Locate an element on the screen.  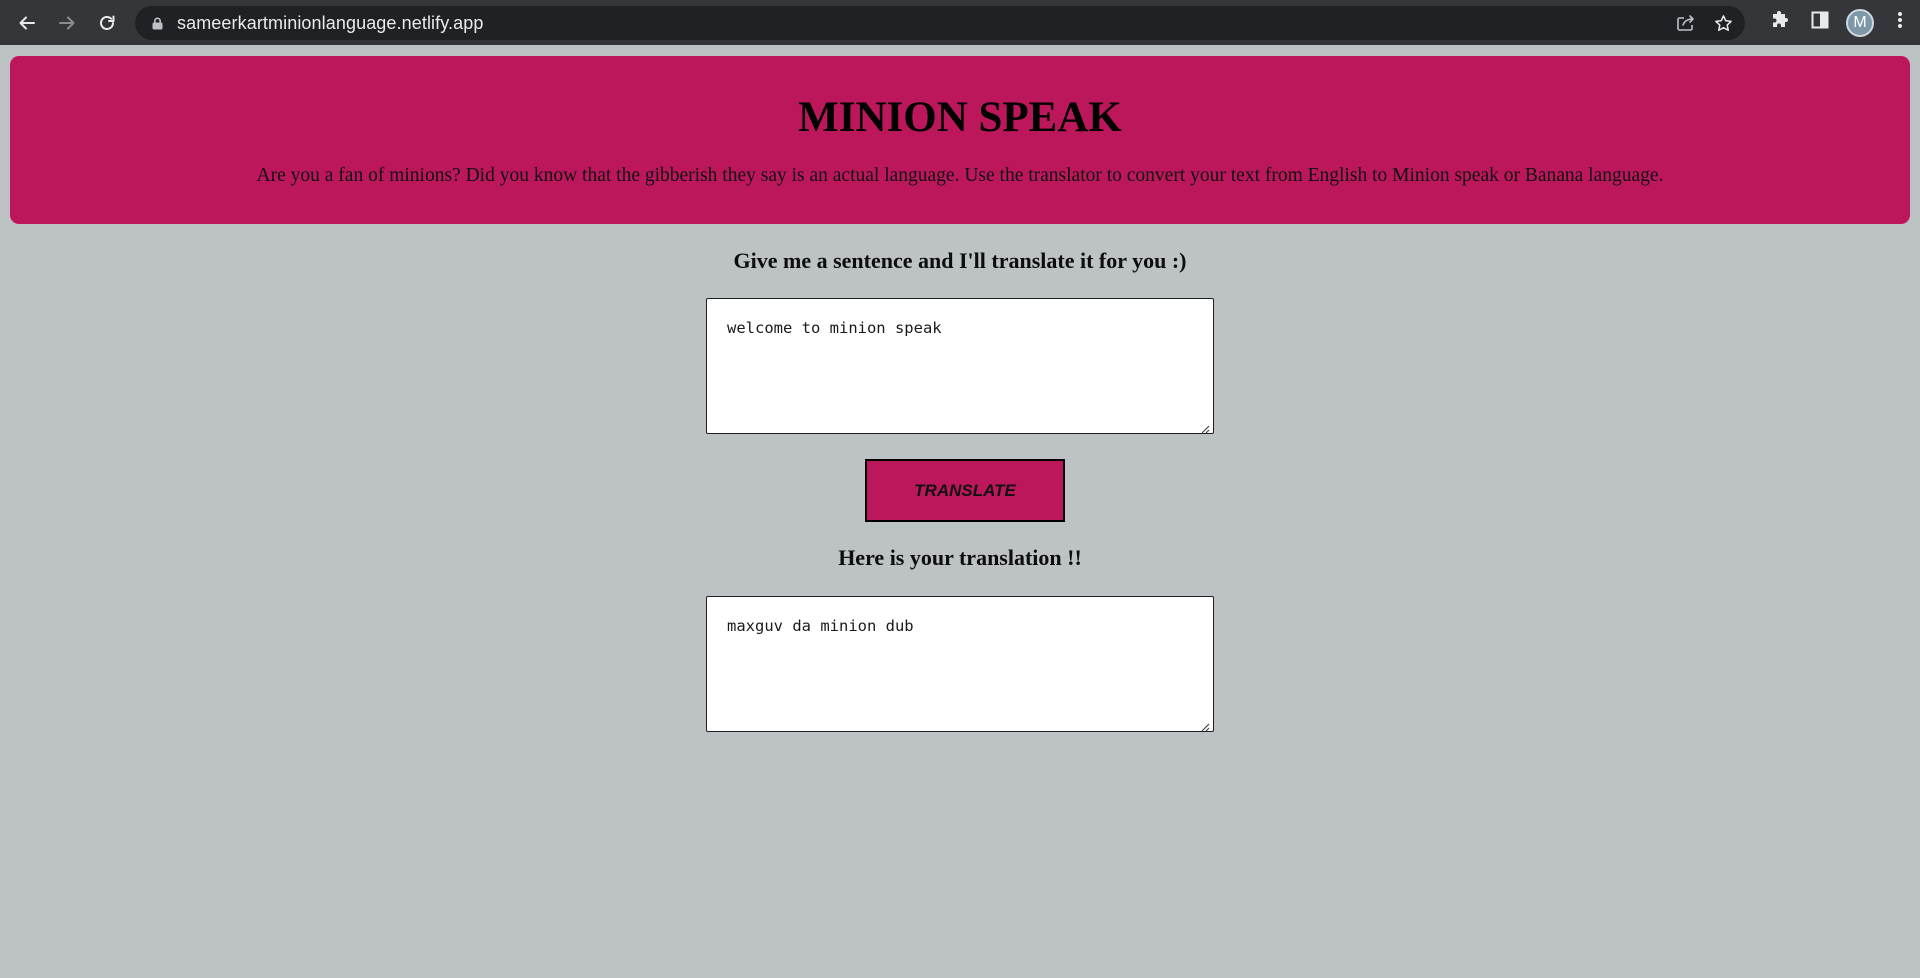
more-icon is located at coordinates (1900, 22).